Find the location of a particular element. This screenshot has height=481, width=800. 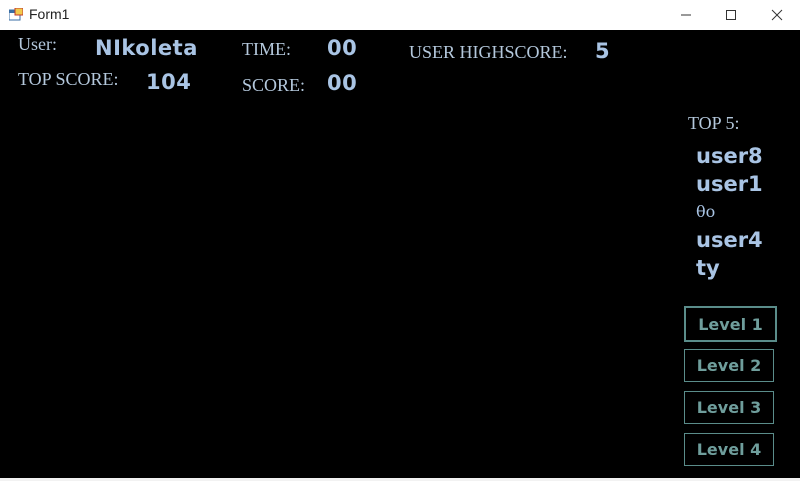

minimize-button is located at coordinates (686, 15).